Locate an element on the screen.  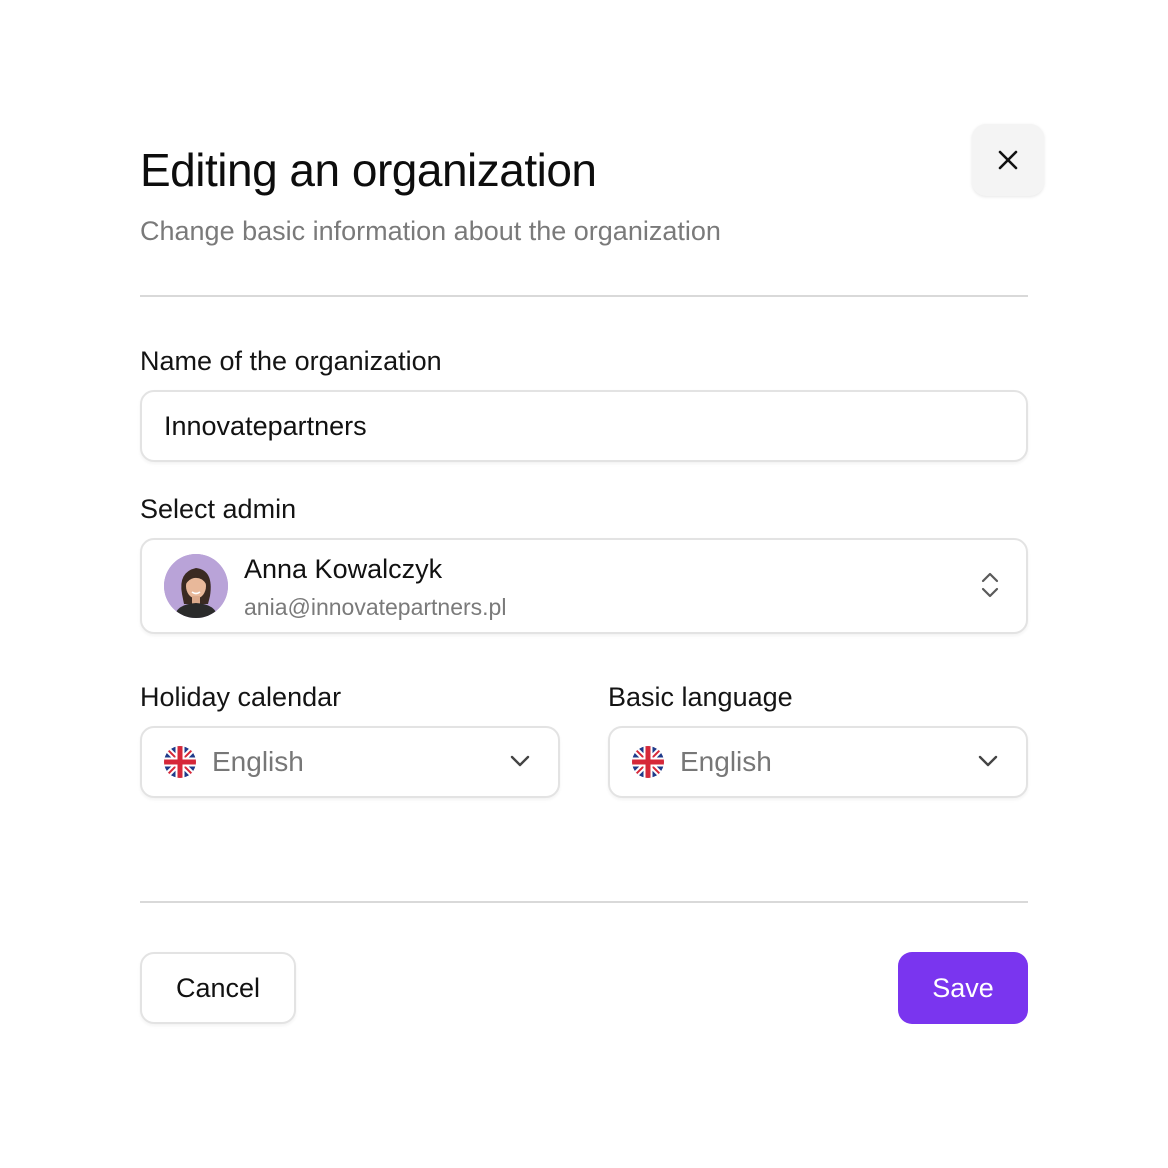
organization-name-input is located at coordinates (584, 426).